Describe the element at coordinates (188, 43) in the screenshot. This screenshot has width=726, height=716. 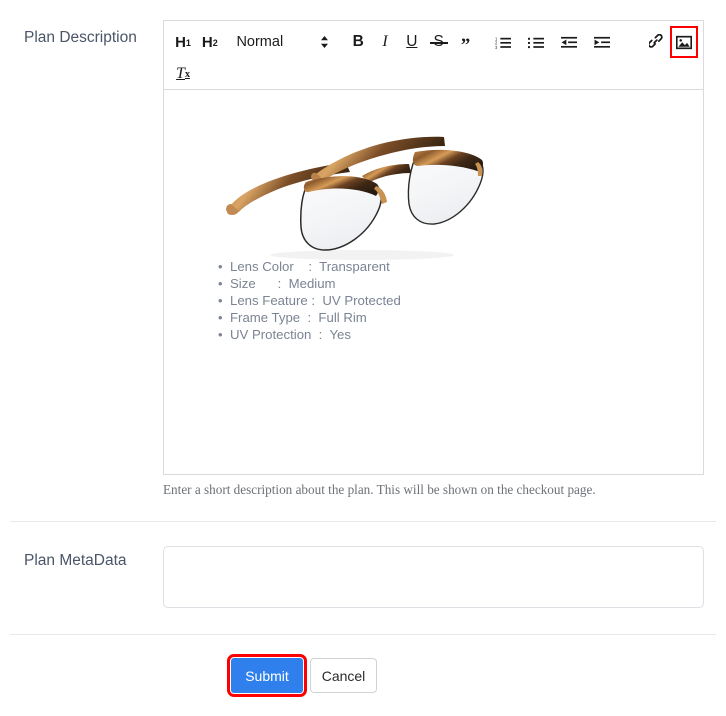
I see `heading-1-sub: 1` at that location.